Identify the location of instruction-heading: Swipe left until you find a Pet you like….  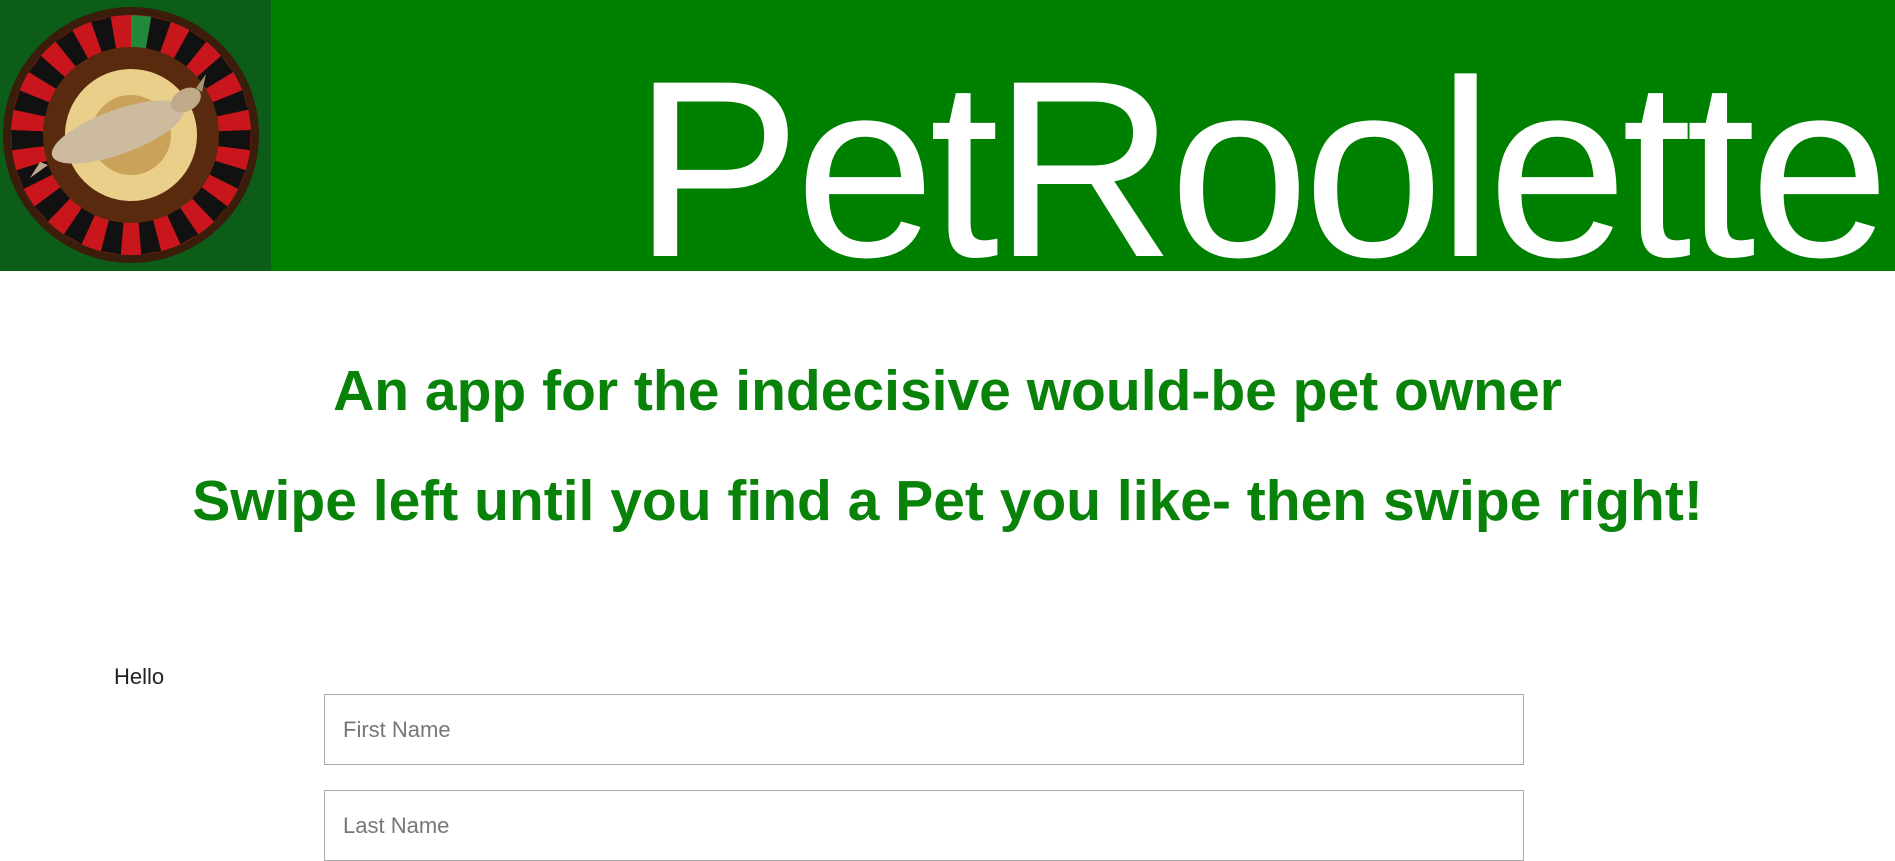
(947, 501).